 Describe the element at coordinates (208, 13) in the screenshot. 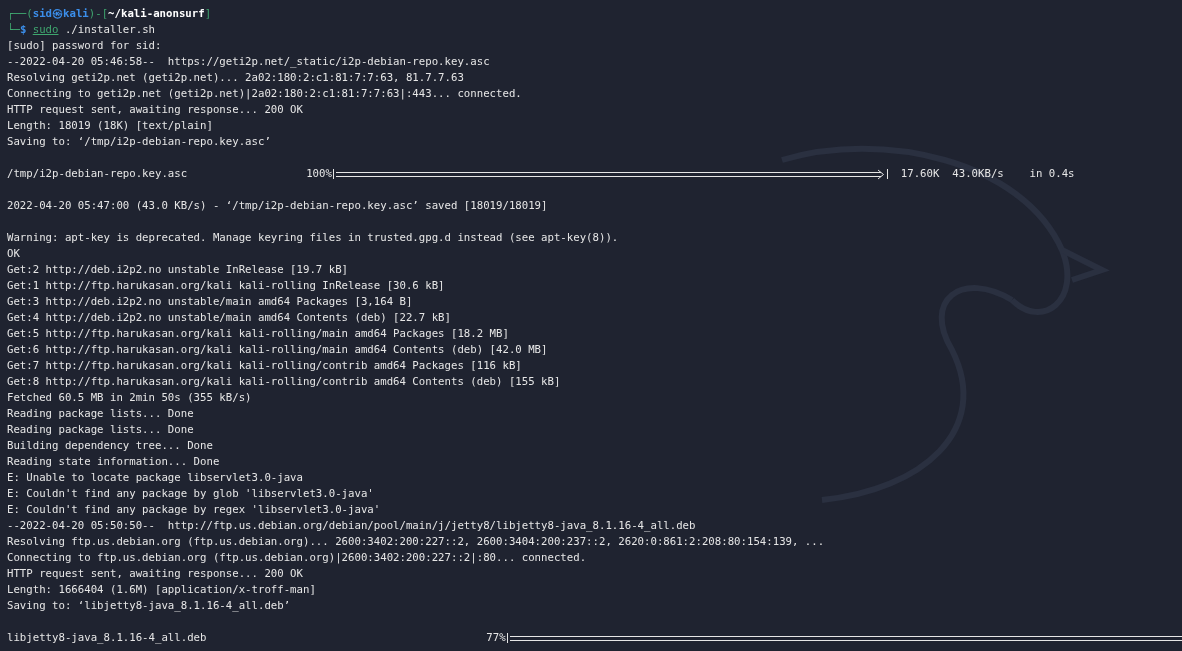

I see `prompt-frame: ]` at that location.